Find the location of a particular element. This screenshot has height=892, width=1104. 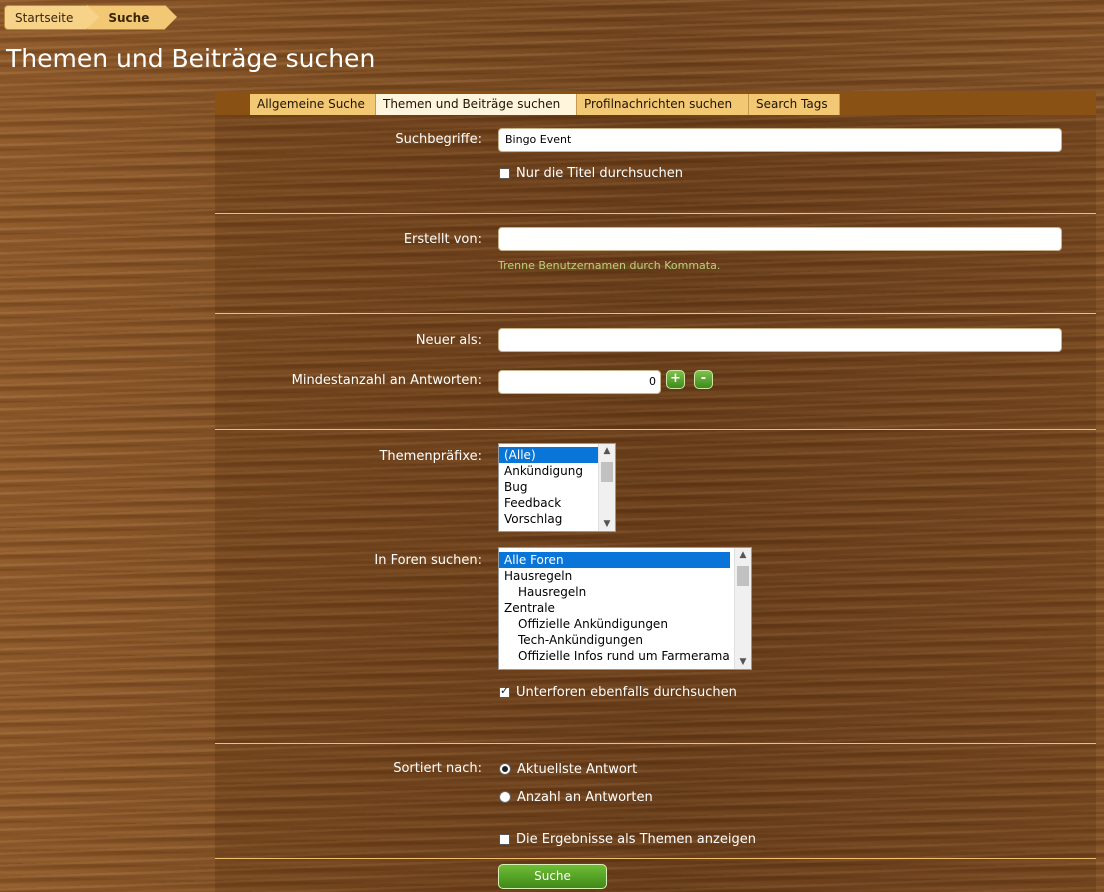

search-submit-button: Suche is located at coordinates (552, 876).